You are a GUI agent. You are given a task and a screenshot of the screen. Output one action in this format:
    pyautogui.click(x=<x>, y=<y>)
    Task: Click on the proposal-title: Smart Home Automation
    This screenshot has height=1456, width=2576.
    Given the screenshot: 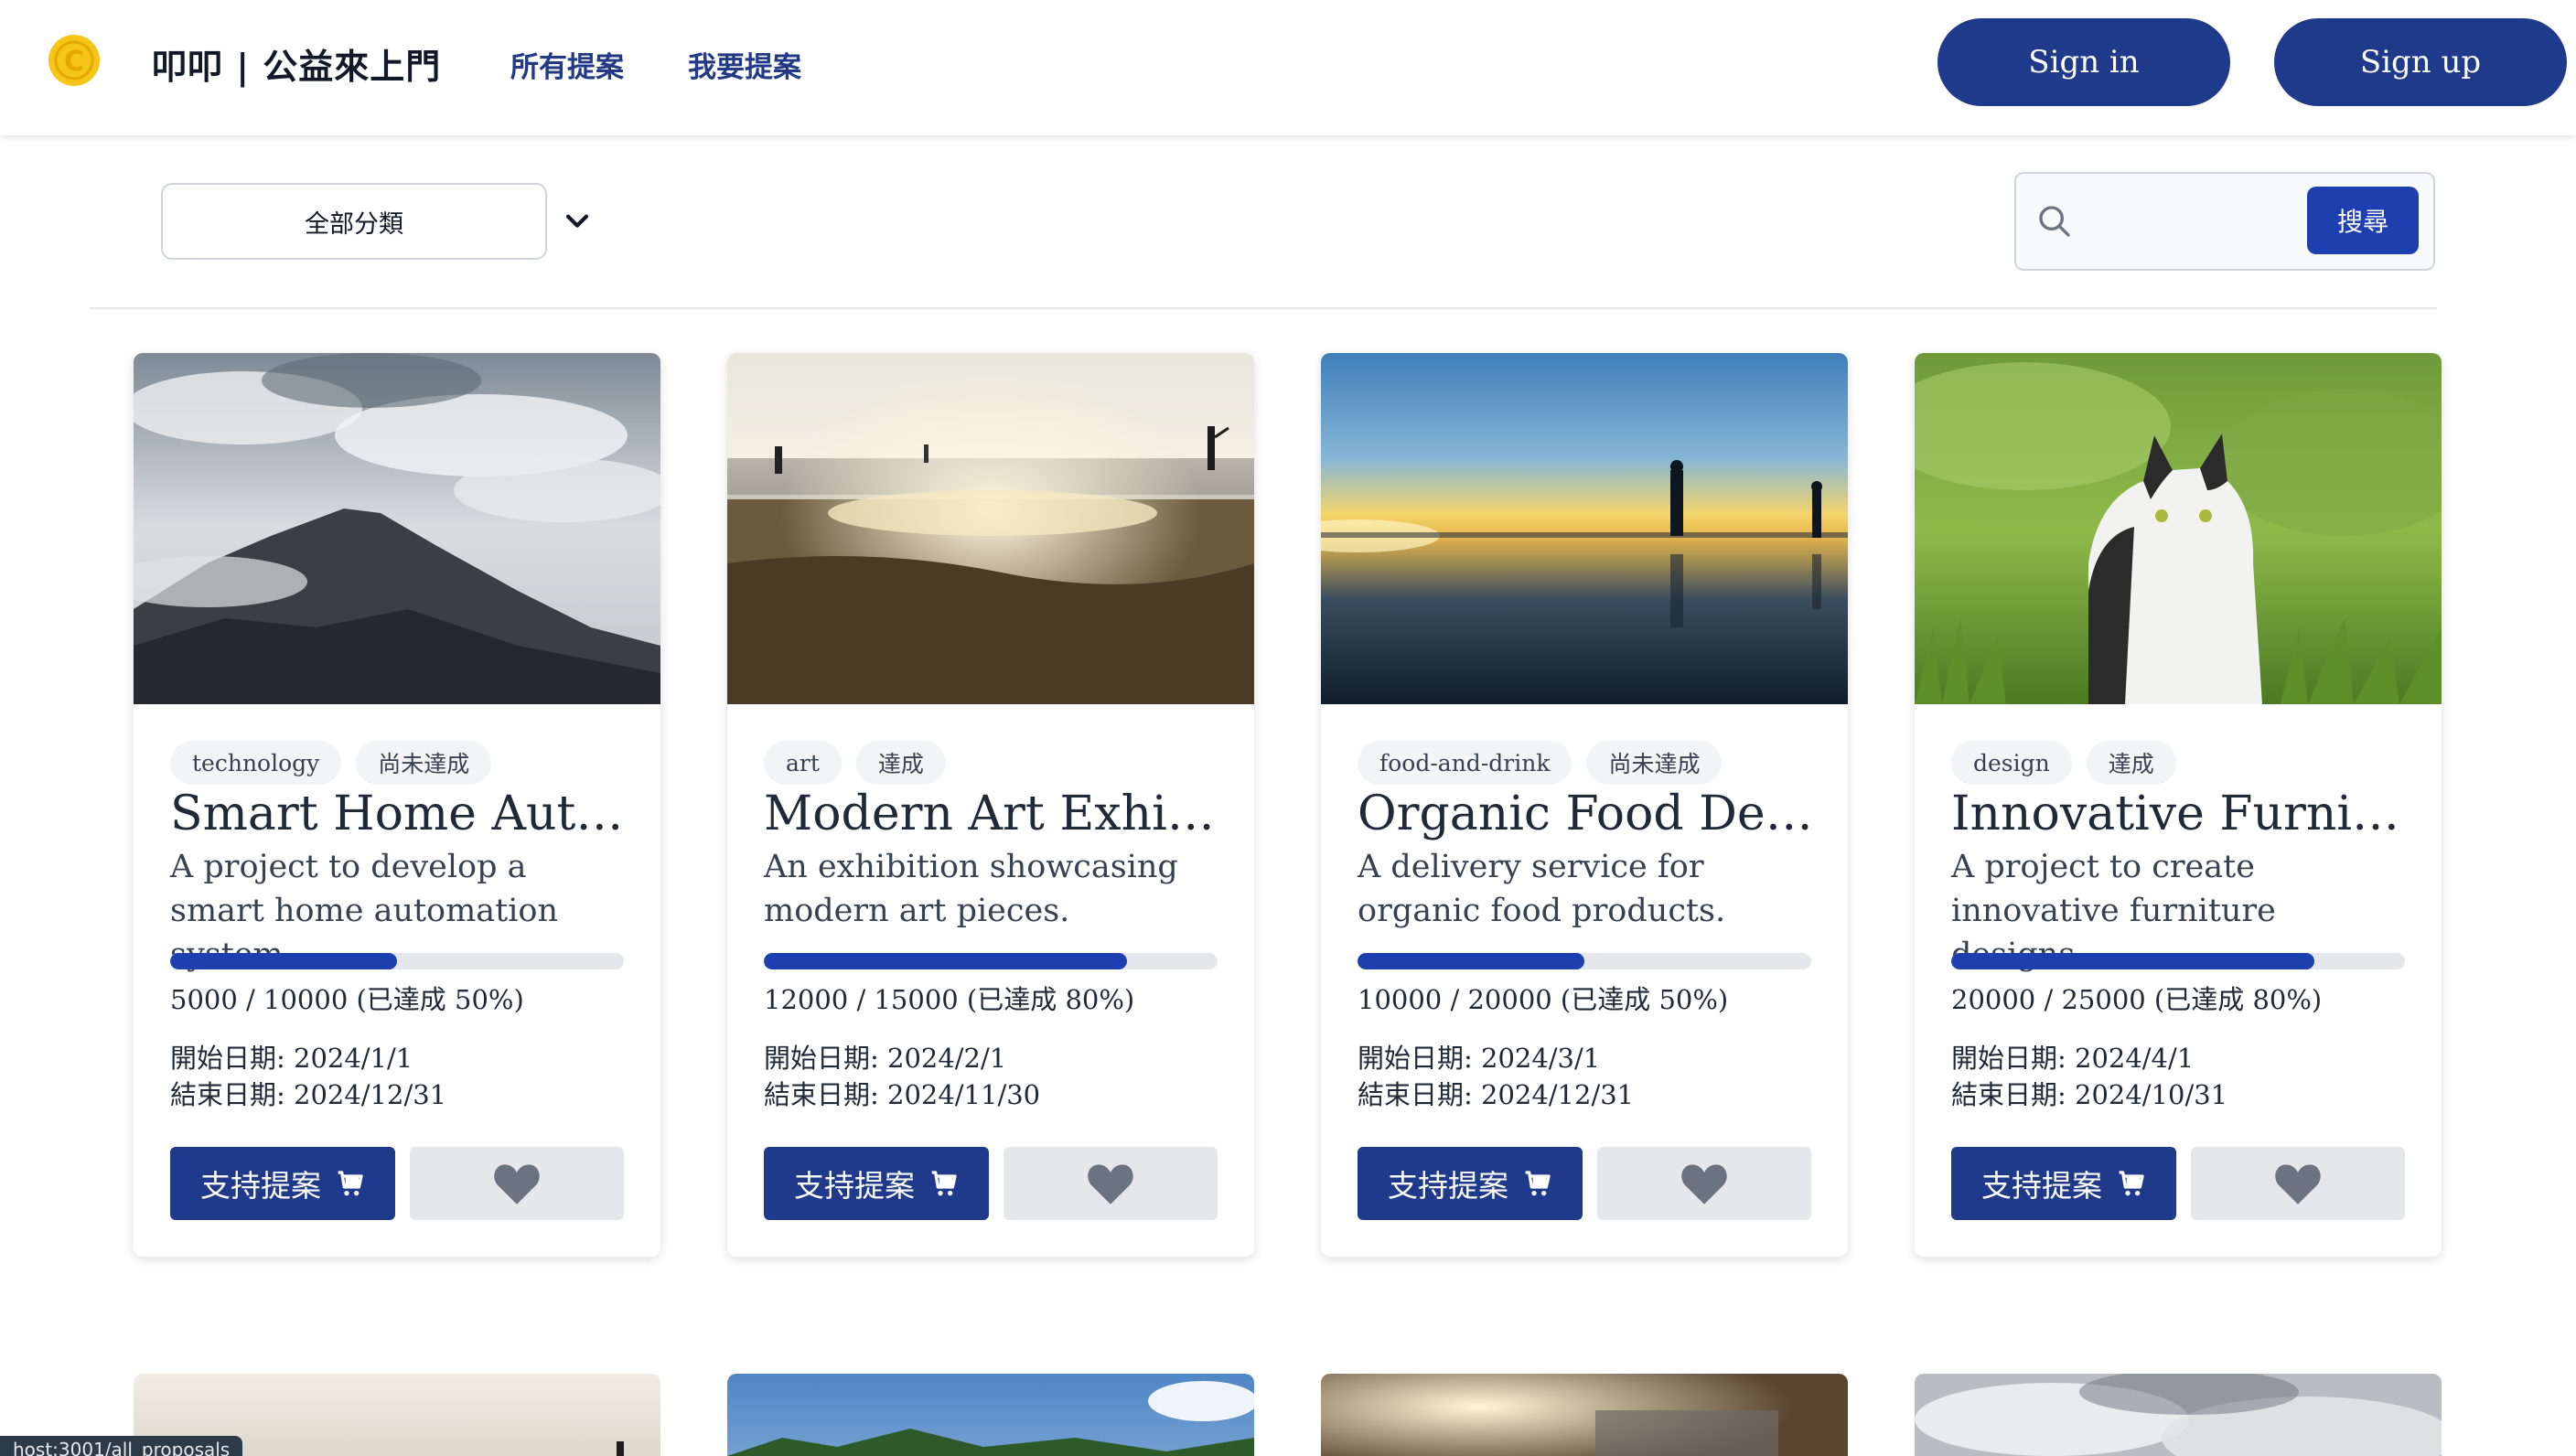 What is the action you would take?
    pyautogui.click(x=399, y=814)
    